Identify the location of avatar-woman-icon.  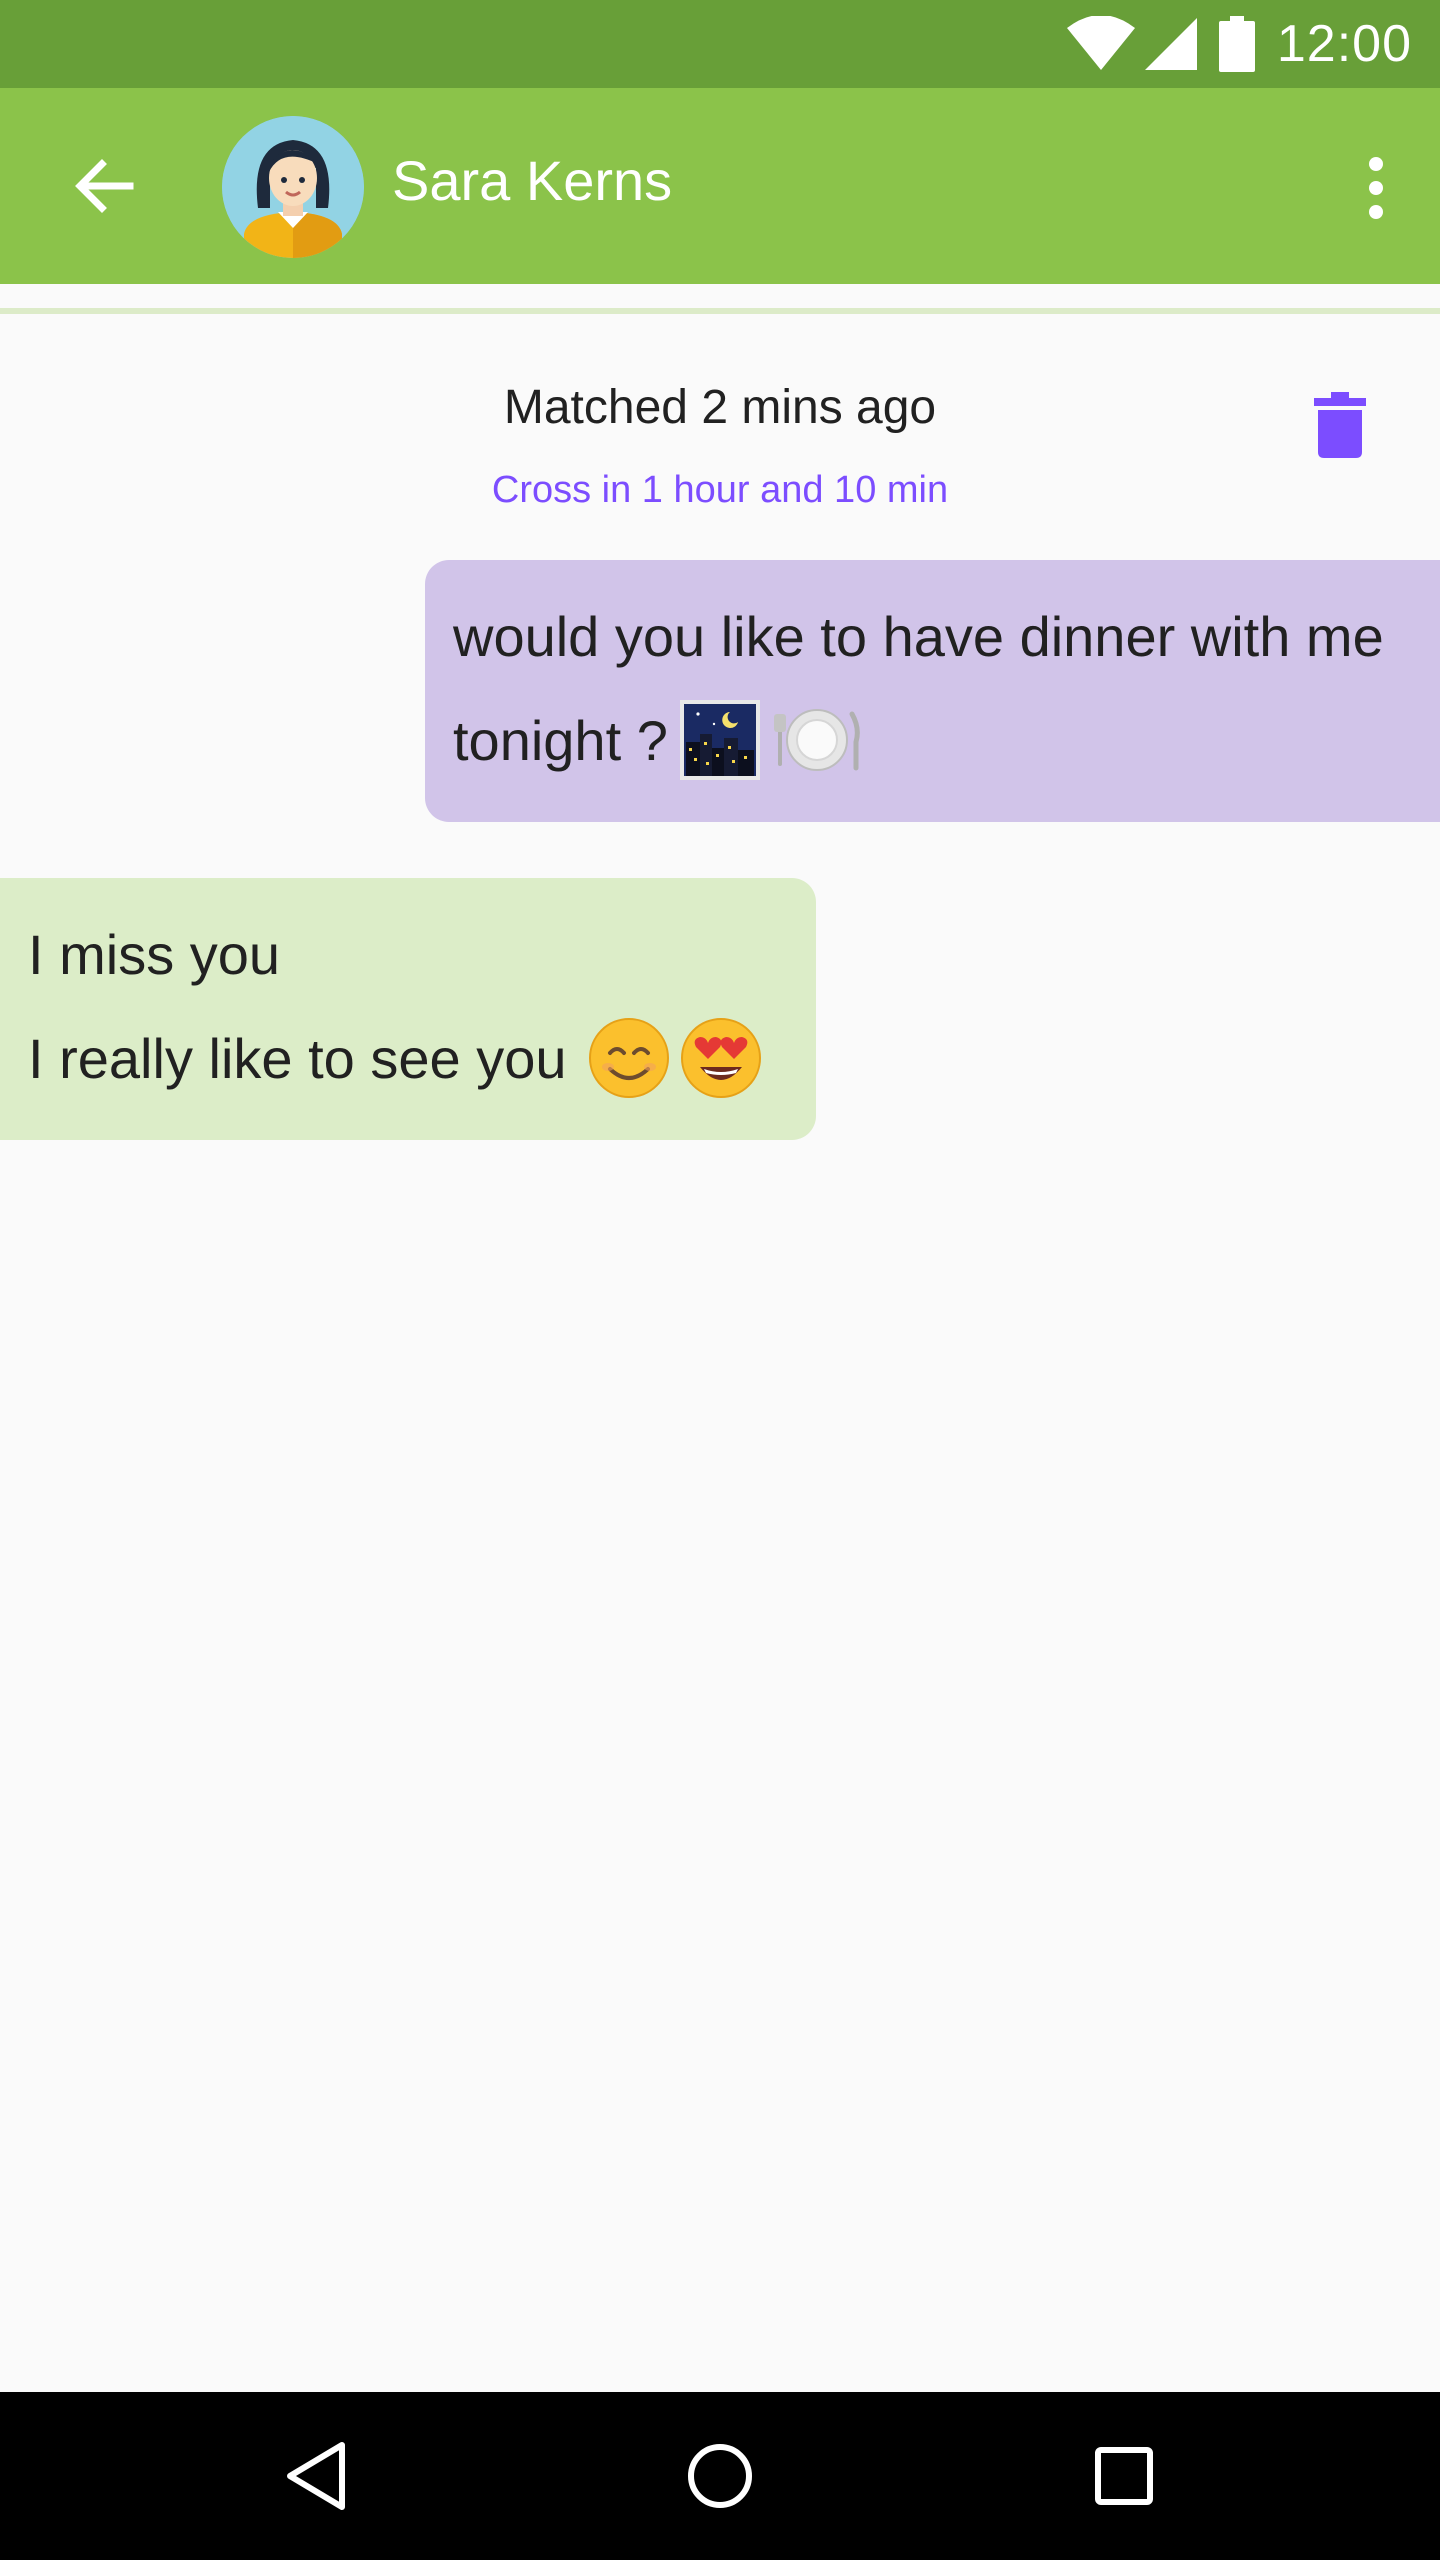
(293, 187).